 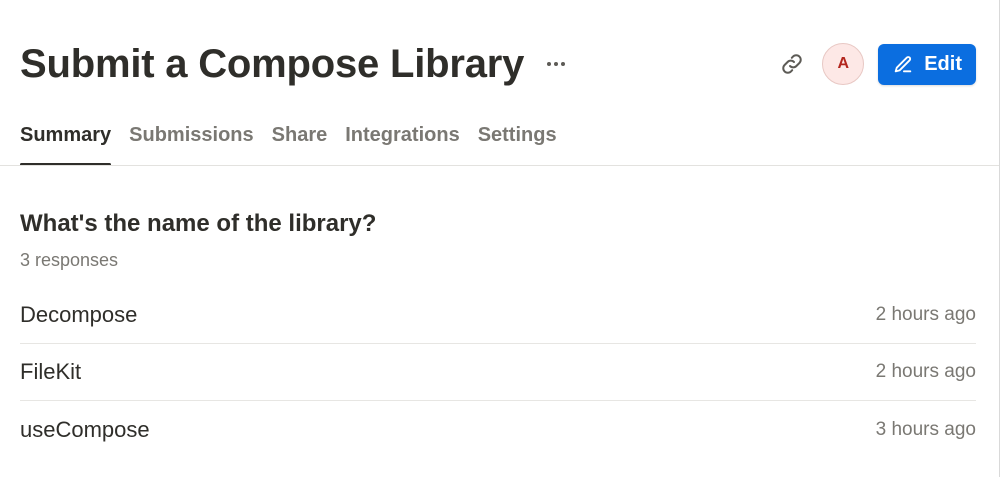 What do you see at coordinates (300, 142) in the screenshot?
I see `tab-share: Share` at bounding box center [300, 142].